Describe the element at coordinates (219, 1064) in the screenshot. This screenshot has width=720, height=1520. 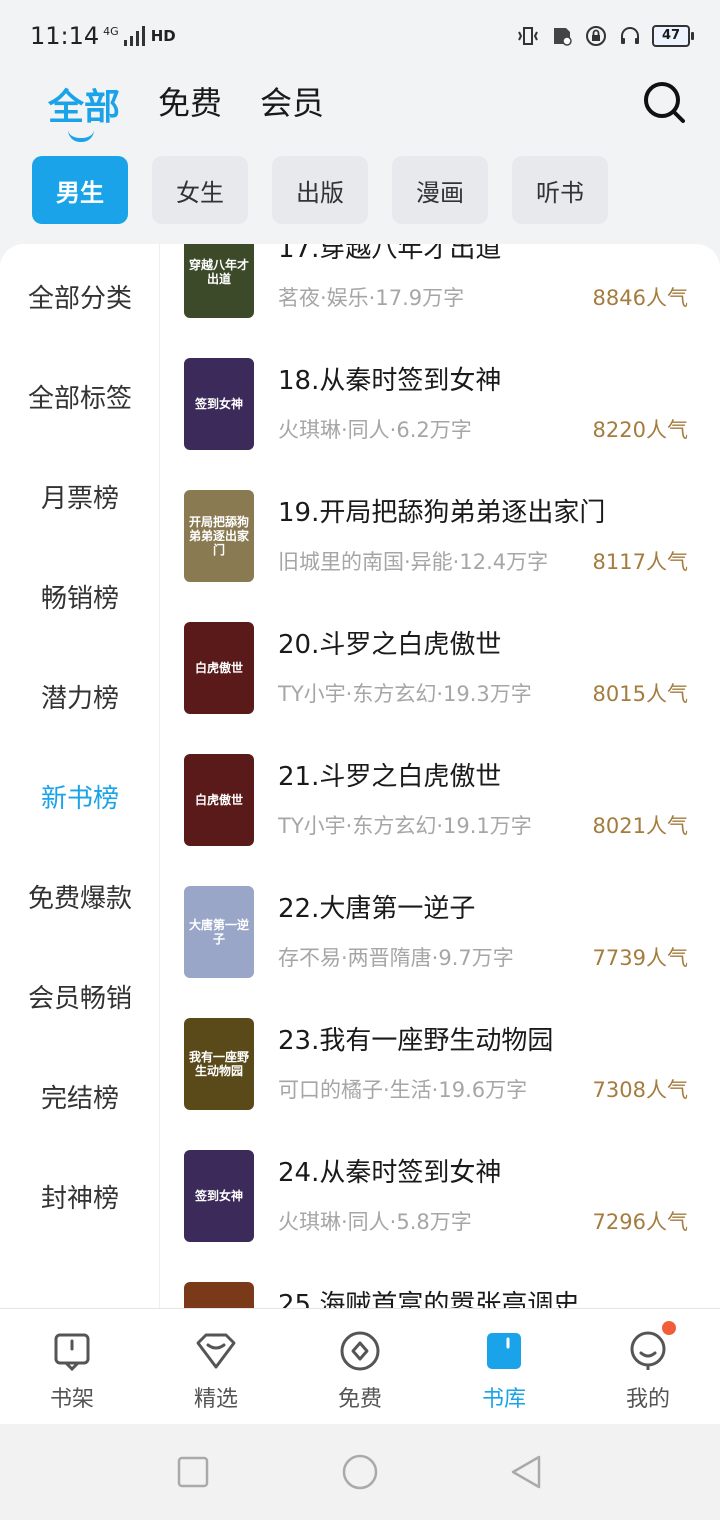
I see `book-cover: 我有一座野生动物园` at that location.